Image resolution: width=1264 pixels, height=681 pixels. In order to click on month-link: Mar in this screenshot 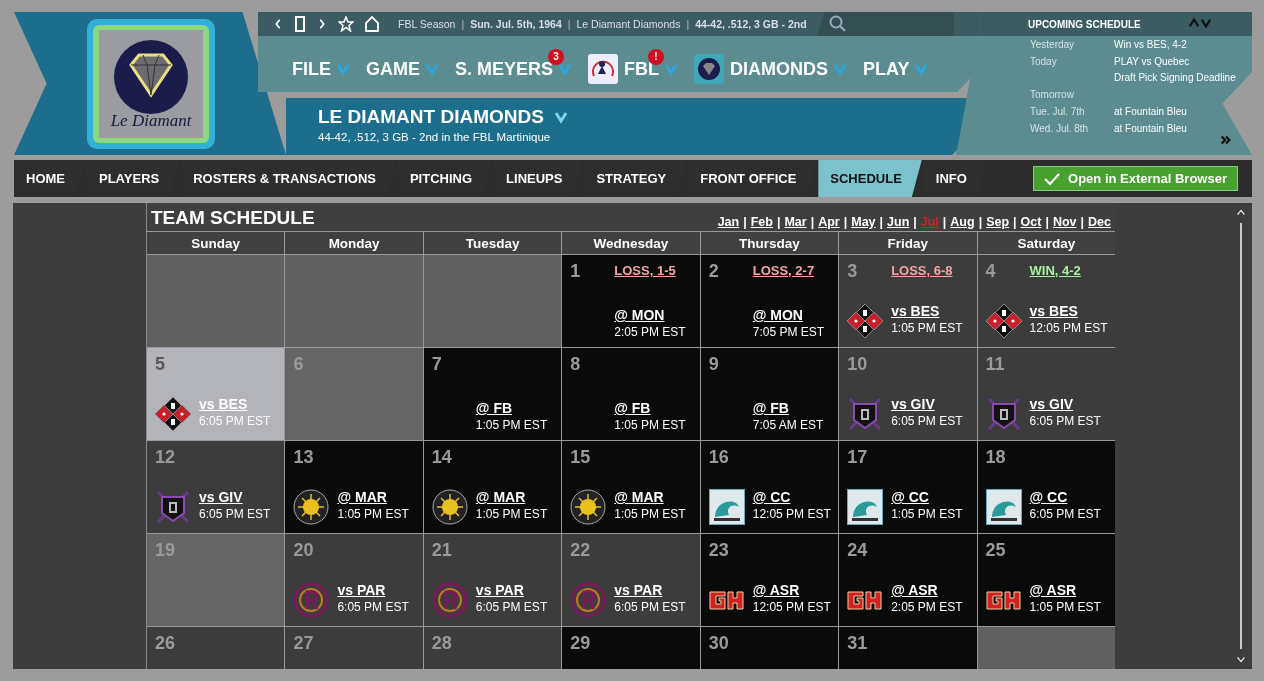, I will do `click(795, 222)`.